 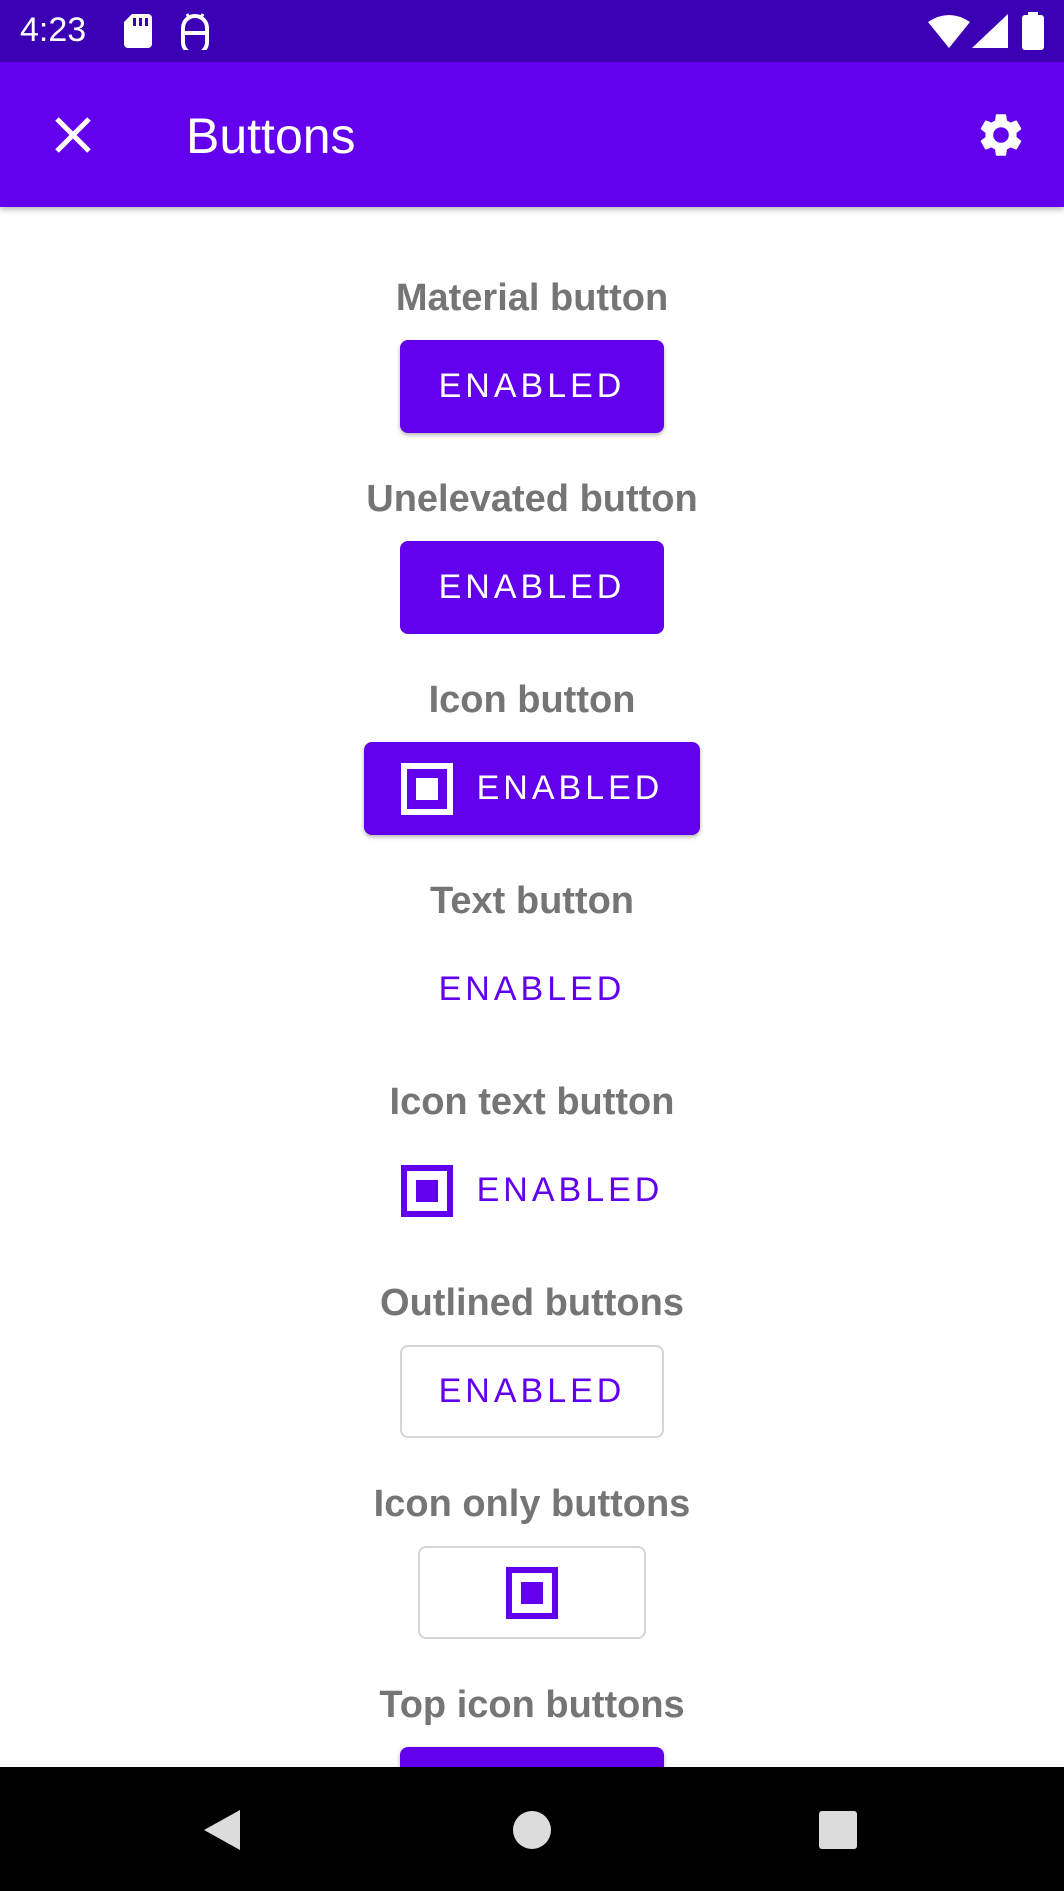 I want to click on status-time: 4:23, so click(x=53, y=30).